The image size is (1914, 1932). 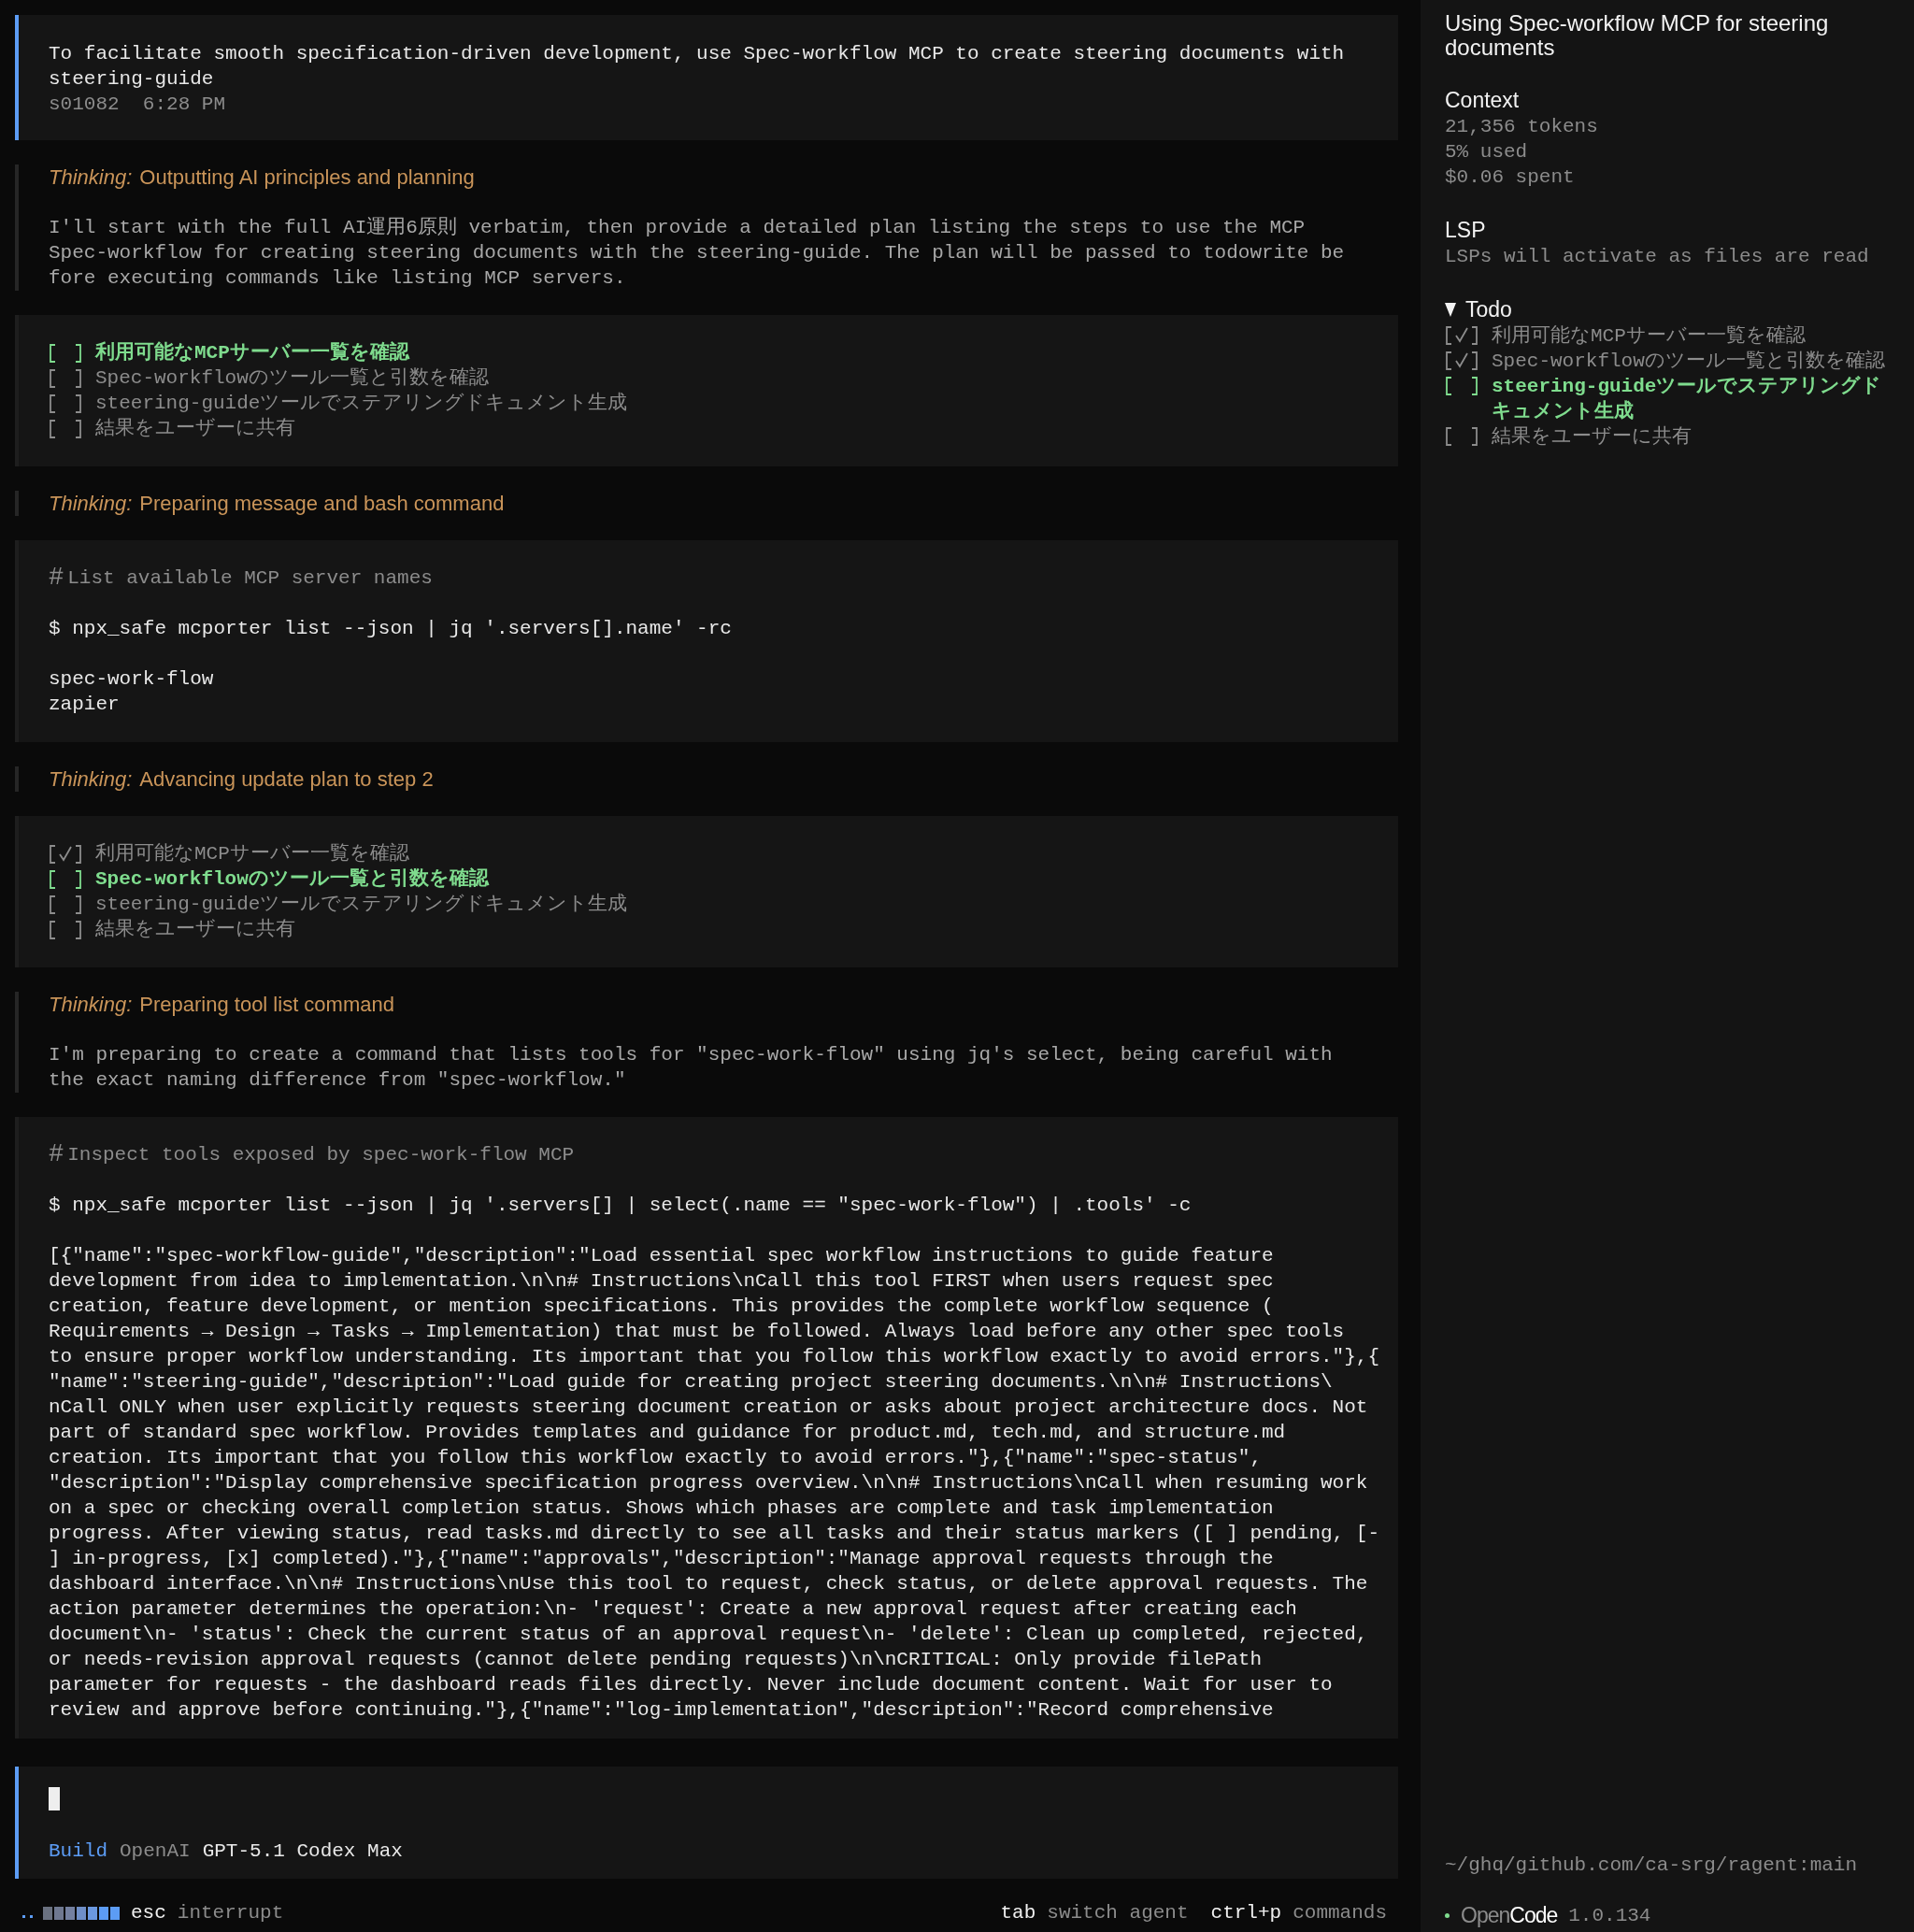 What do you see at coordinates (184, 104) in the screenshot?
I see `timestamp: 6:28 PM` at bounding box center [184, 104].